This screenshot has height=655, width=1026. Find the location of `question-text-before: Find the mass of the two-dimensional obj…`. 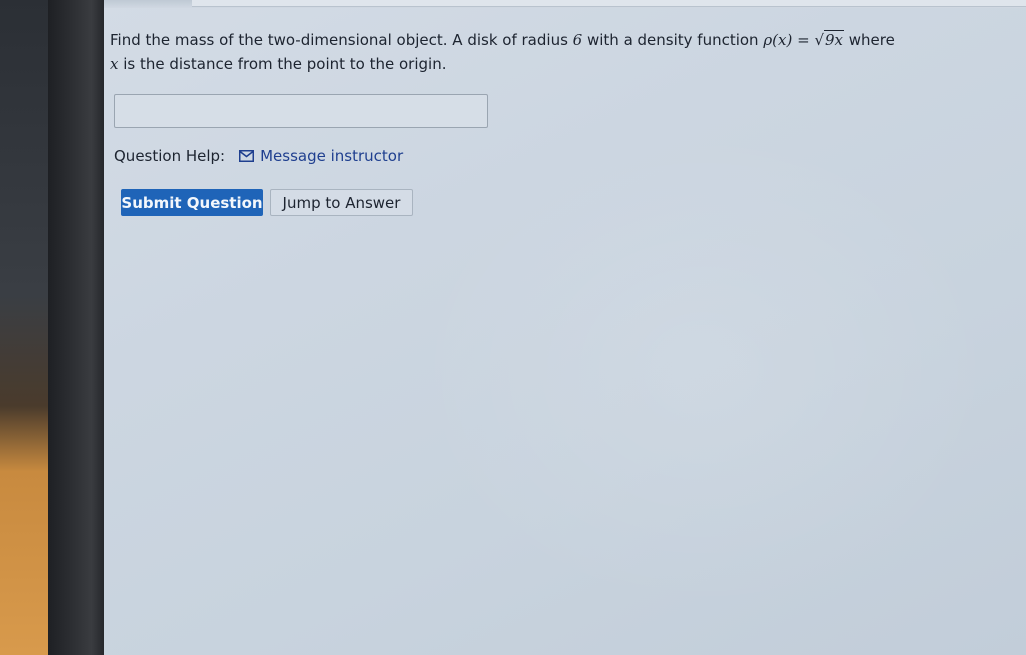

question-text-before: Find the mass of the two-dimensional obj… is located at coordinates (341, 40).